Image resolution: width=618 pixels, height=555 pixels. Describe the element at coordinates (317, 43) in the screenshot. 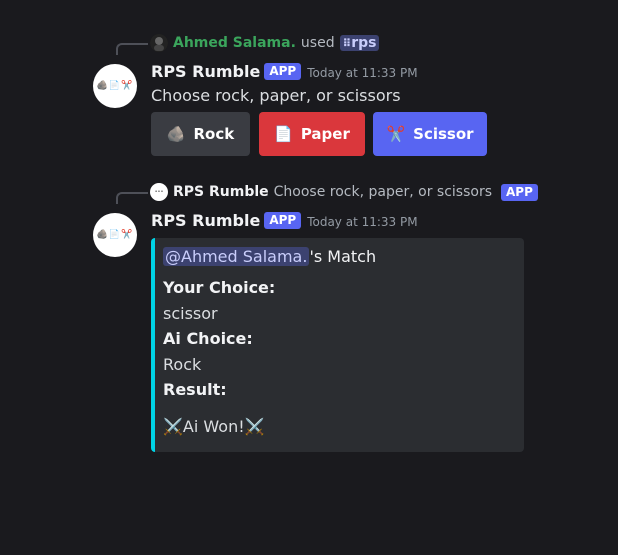

I see `reply-used-text: used` at that location.